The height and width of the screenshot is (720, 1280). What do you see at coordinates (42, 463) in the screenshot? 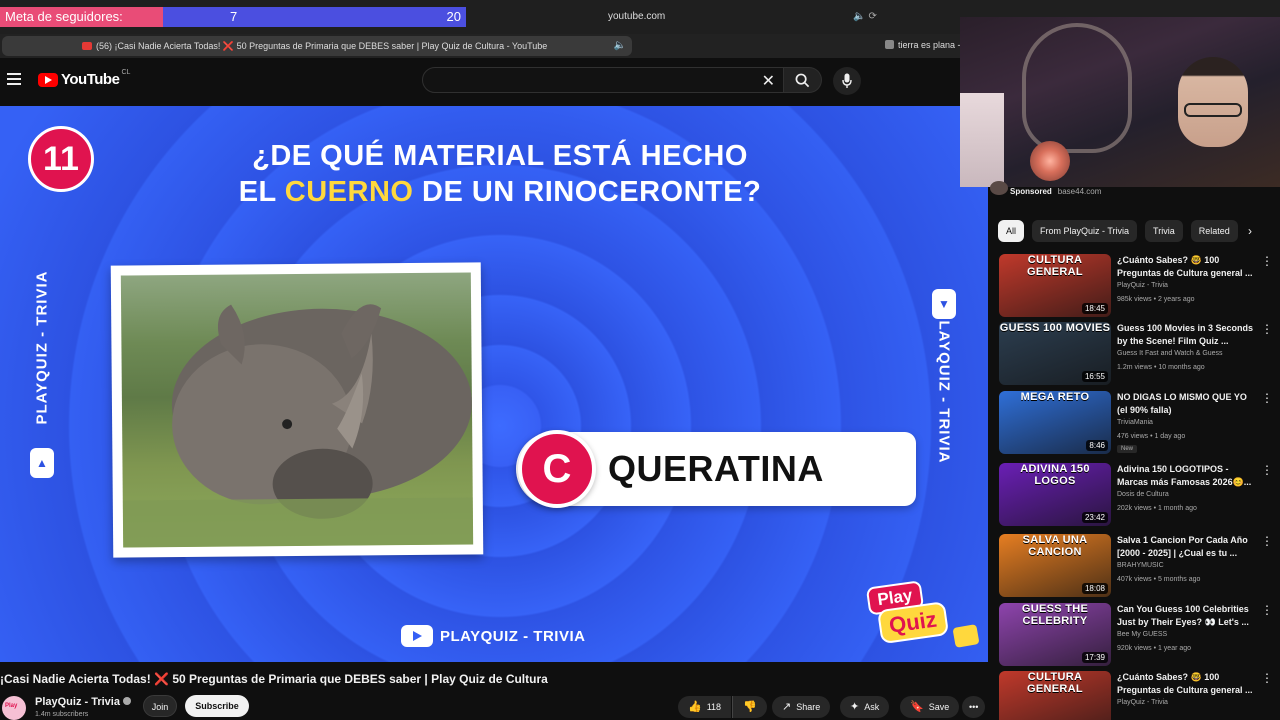
I see `arrow-up-icon: ▲` at bounding box center [42, 463].